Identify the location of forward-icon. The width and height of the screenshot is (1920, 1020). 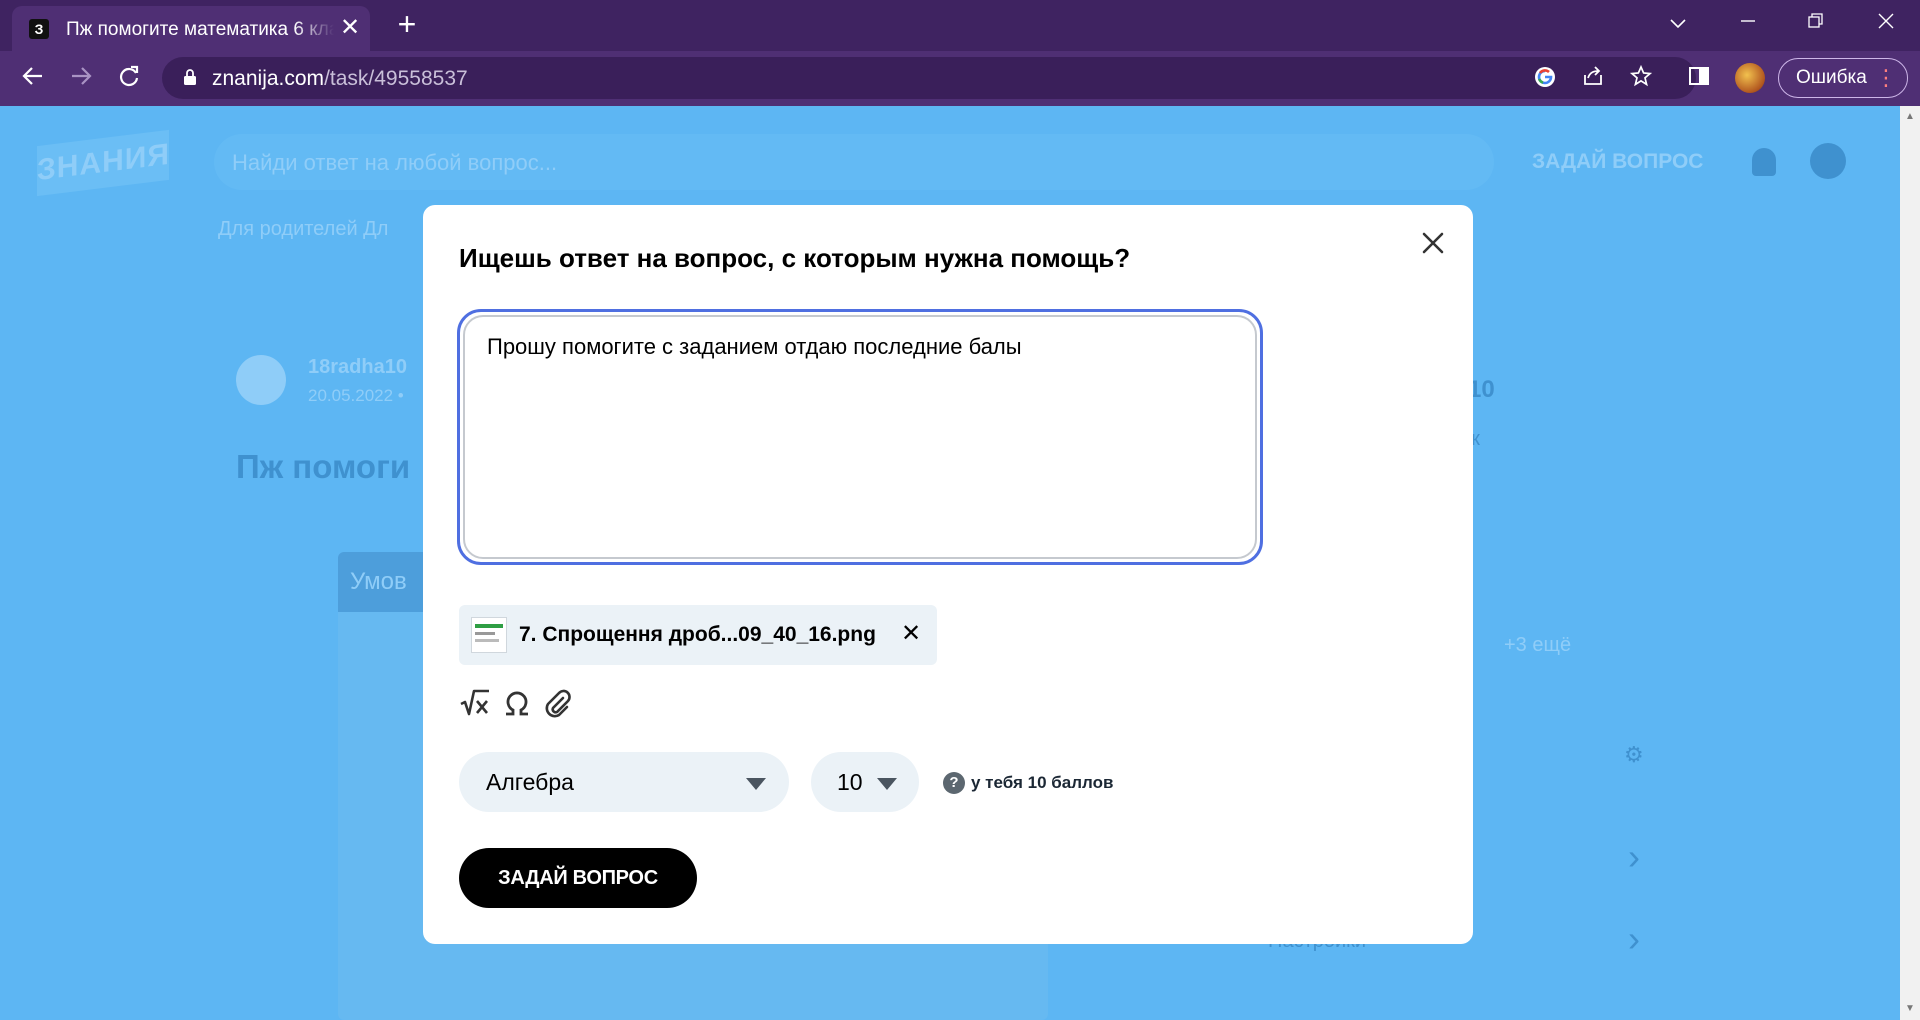
(81, 78).